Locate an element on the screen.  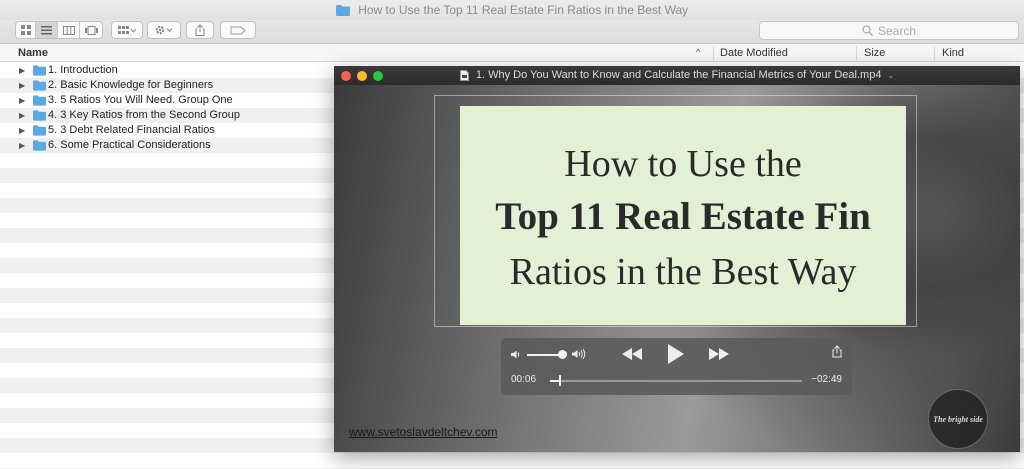
rewind-icon is located at coordinates (632, 354).